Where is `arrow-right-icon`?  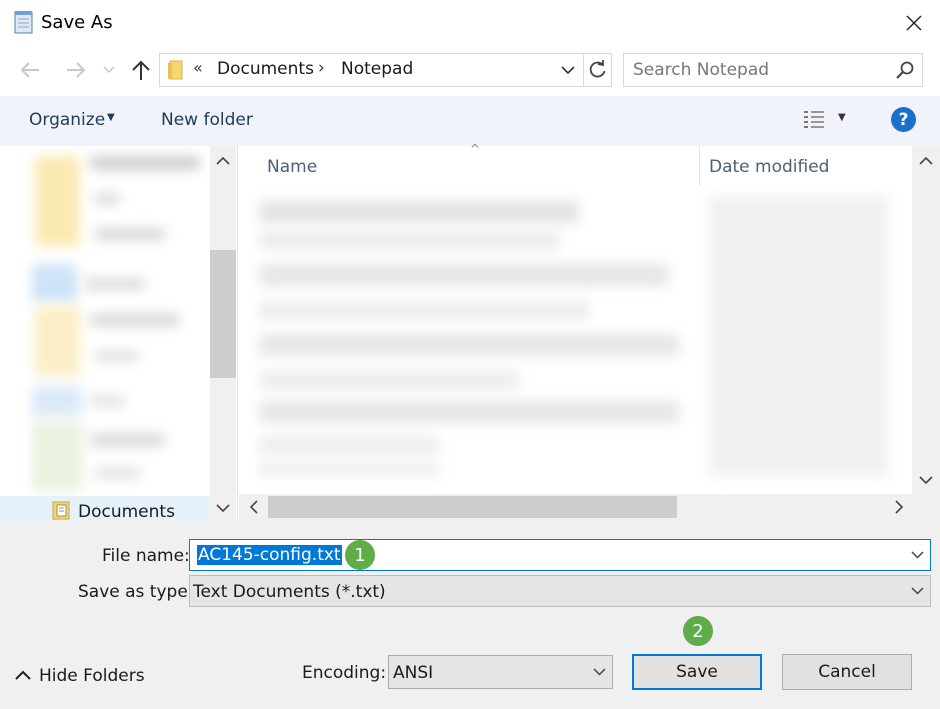
arrow-right-icon is located at coordinates (76, 70).